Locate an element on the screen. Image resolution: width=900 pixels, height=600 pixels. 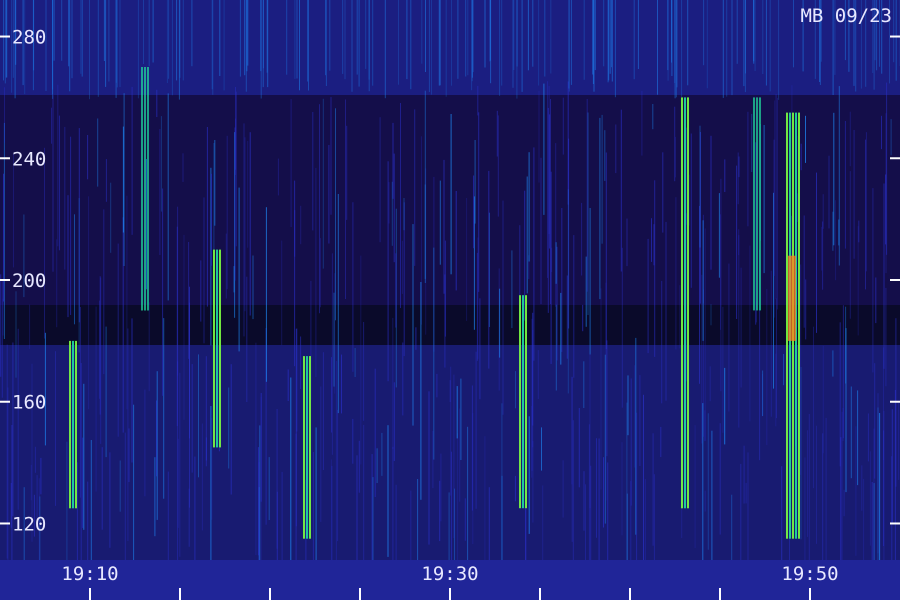
x-tick-label: 19:50 is located at coordinates (809, 574).